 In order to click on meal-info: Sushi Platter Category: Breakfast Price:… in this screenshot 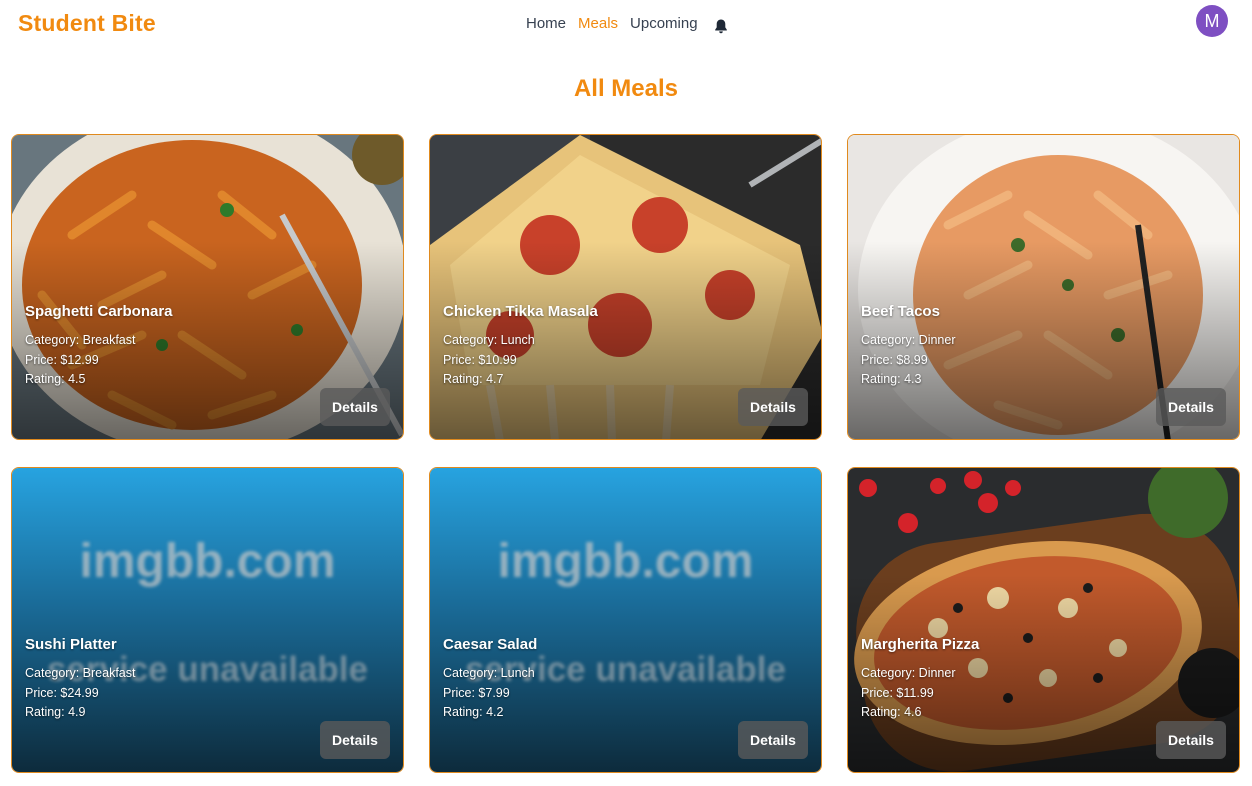, I will do `click(80, 679)`.